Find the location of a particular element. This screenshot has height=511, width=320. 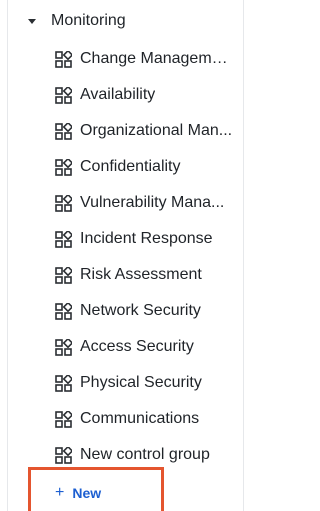

control-group-item: Incident Response is located at coordinates (144, 239).